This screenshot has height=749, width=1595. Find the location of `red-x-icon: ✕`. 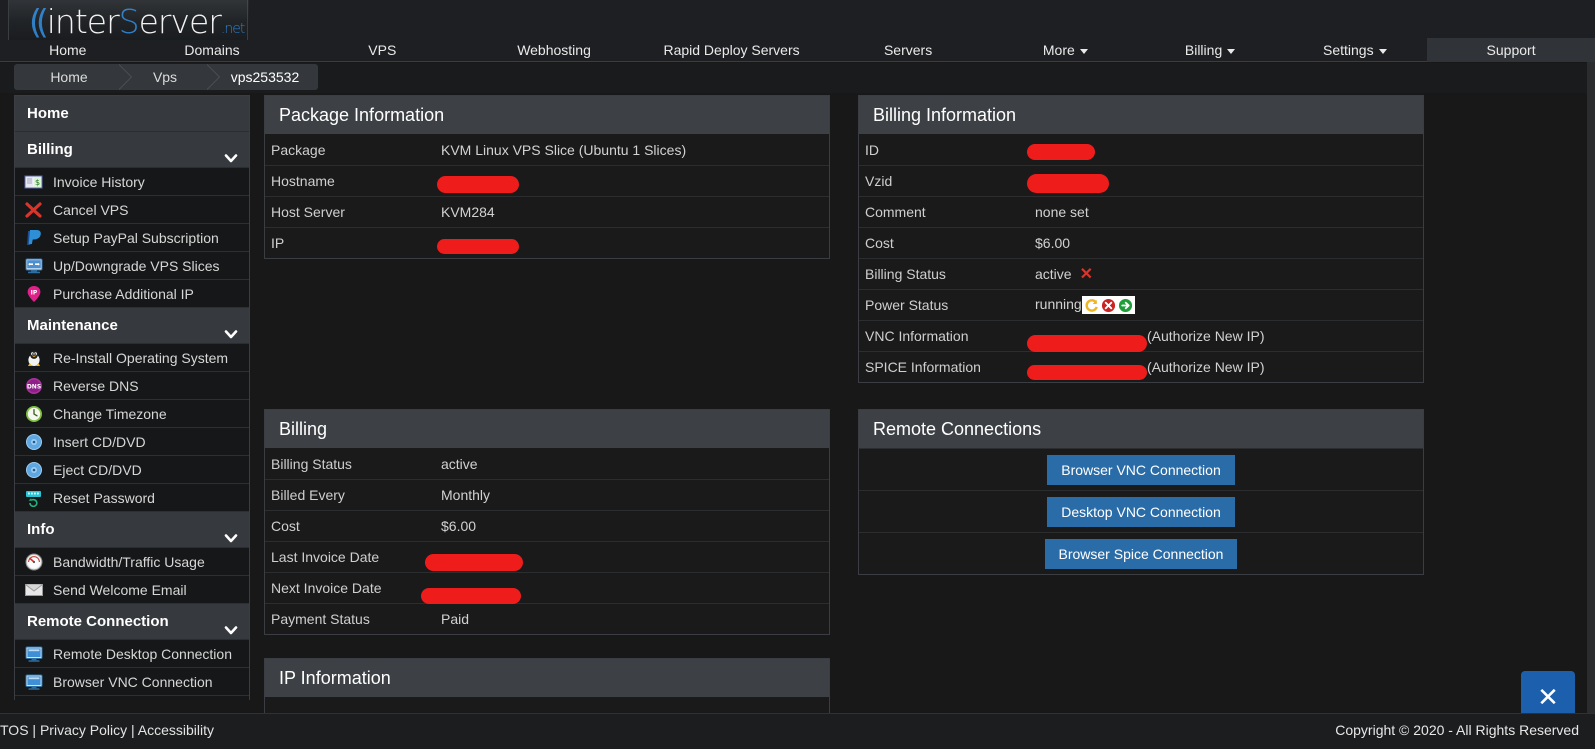

red-x-icon: ✕ is located at coordinates (1086, 274).